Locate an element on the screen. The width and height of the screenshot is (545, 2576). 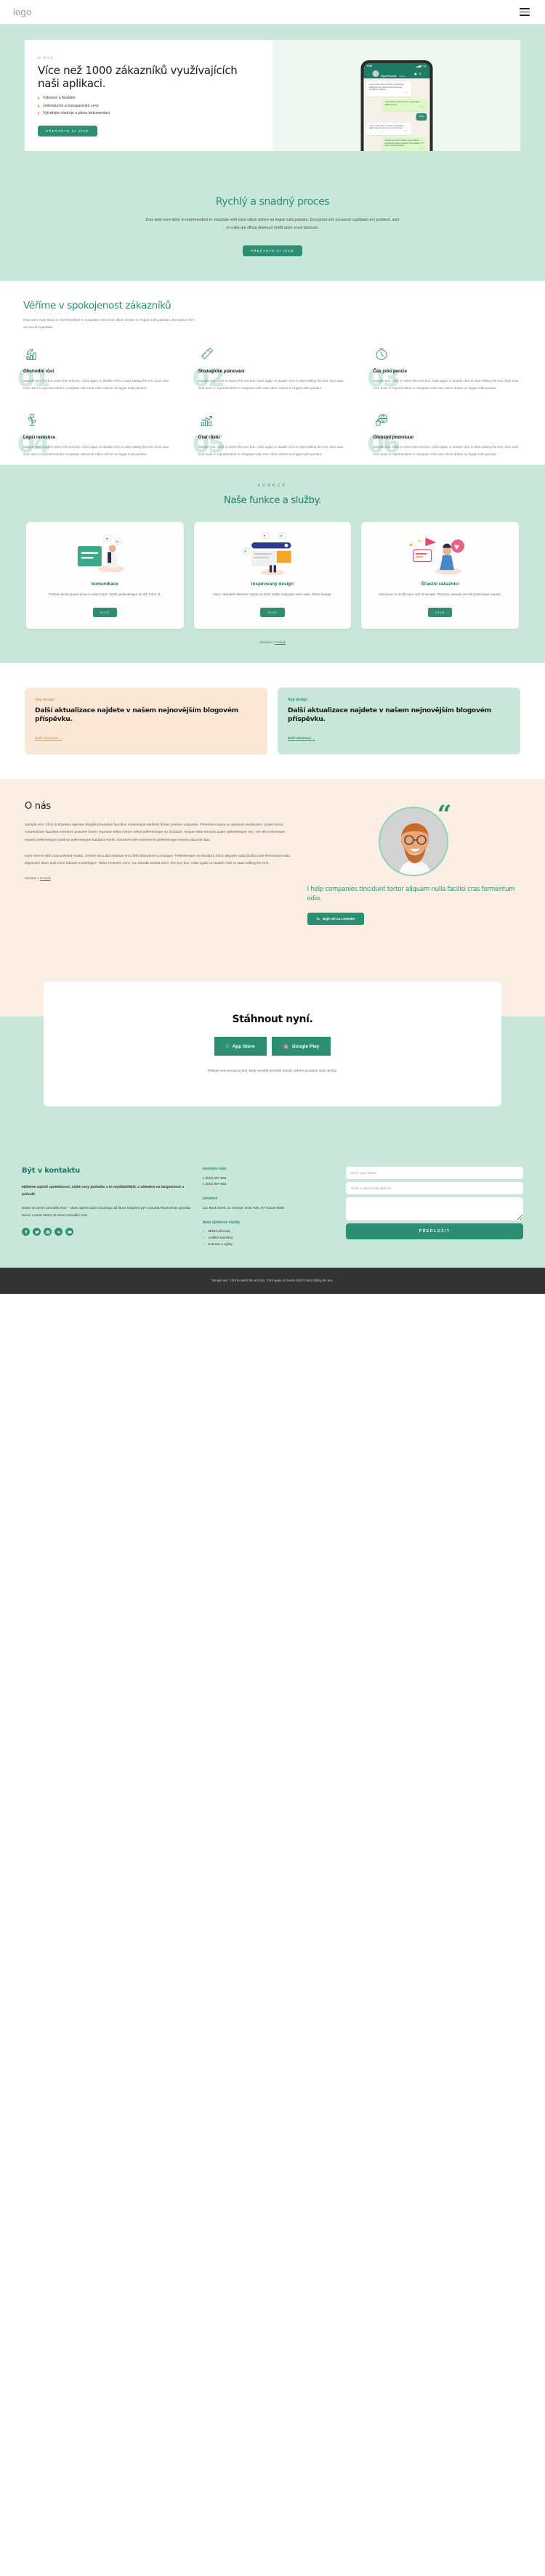
hamburger-menu-icon is located at coordinates (524, 11).